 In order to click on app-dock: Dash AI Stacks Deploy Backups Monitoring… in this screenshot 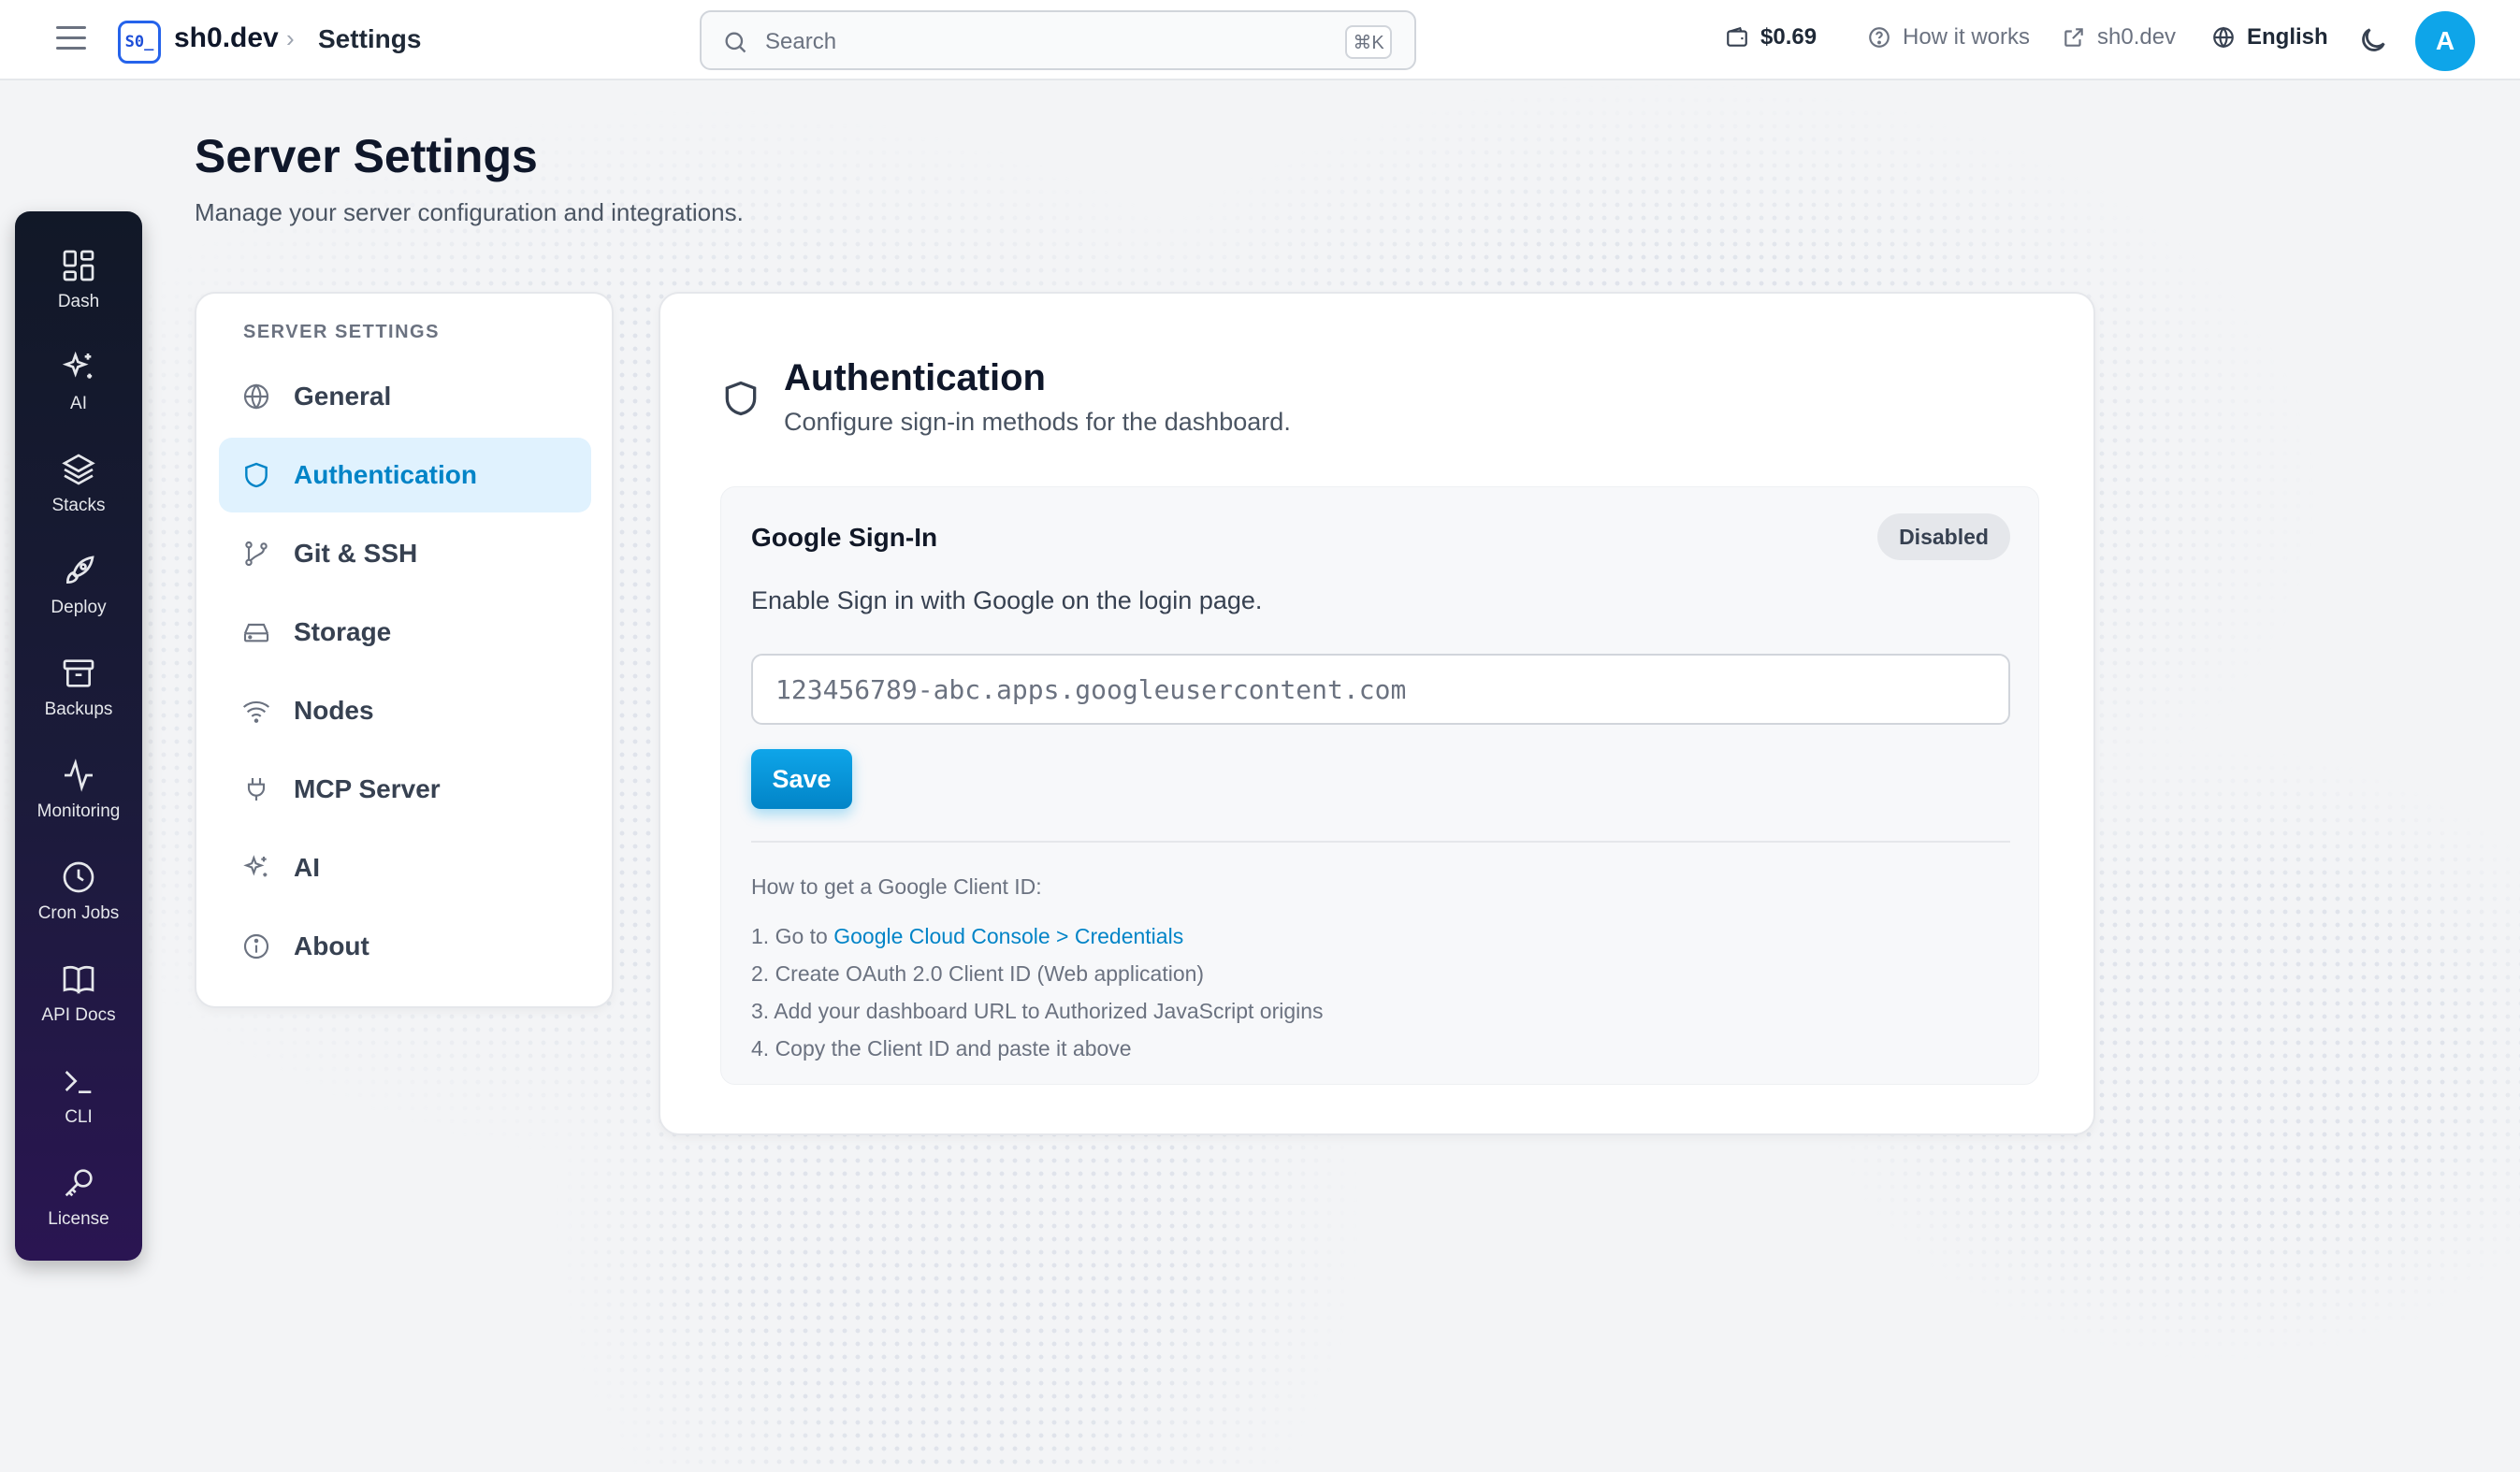, I will do `click(78, 736)`.